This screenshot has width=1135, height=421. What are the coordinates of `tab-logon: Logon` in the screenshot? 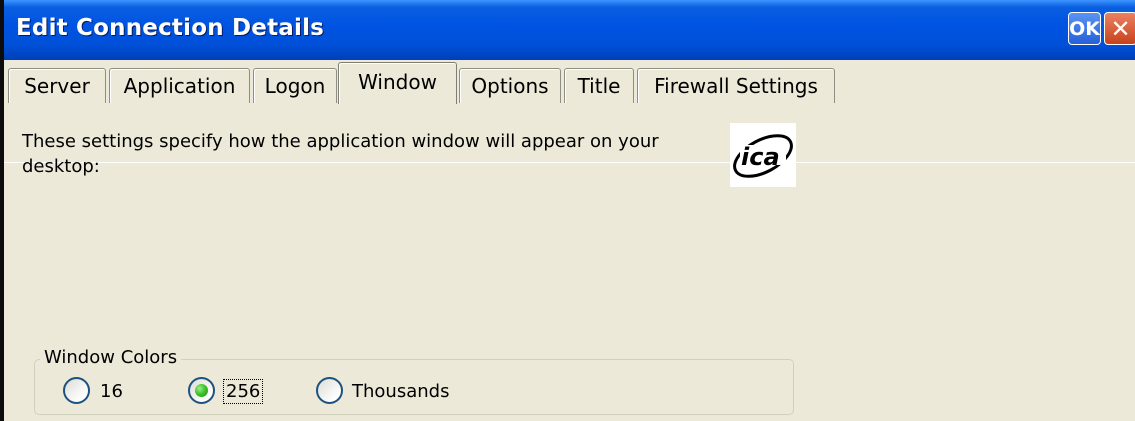 It's located at (295, 85).